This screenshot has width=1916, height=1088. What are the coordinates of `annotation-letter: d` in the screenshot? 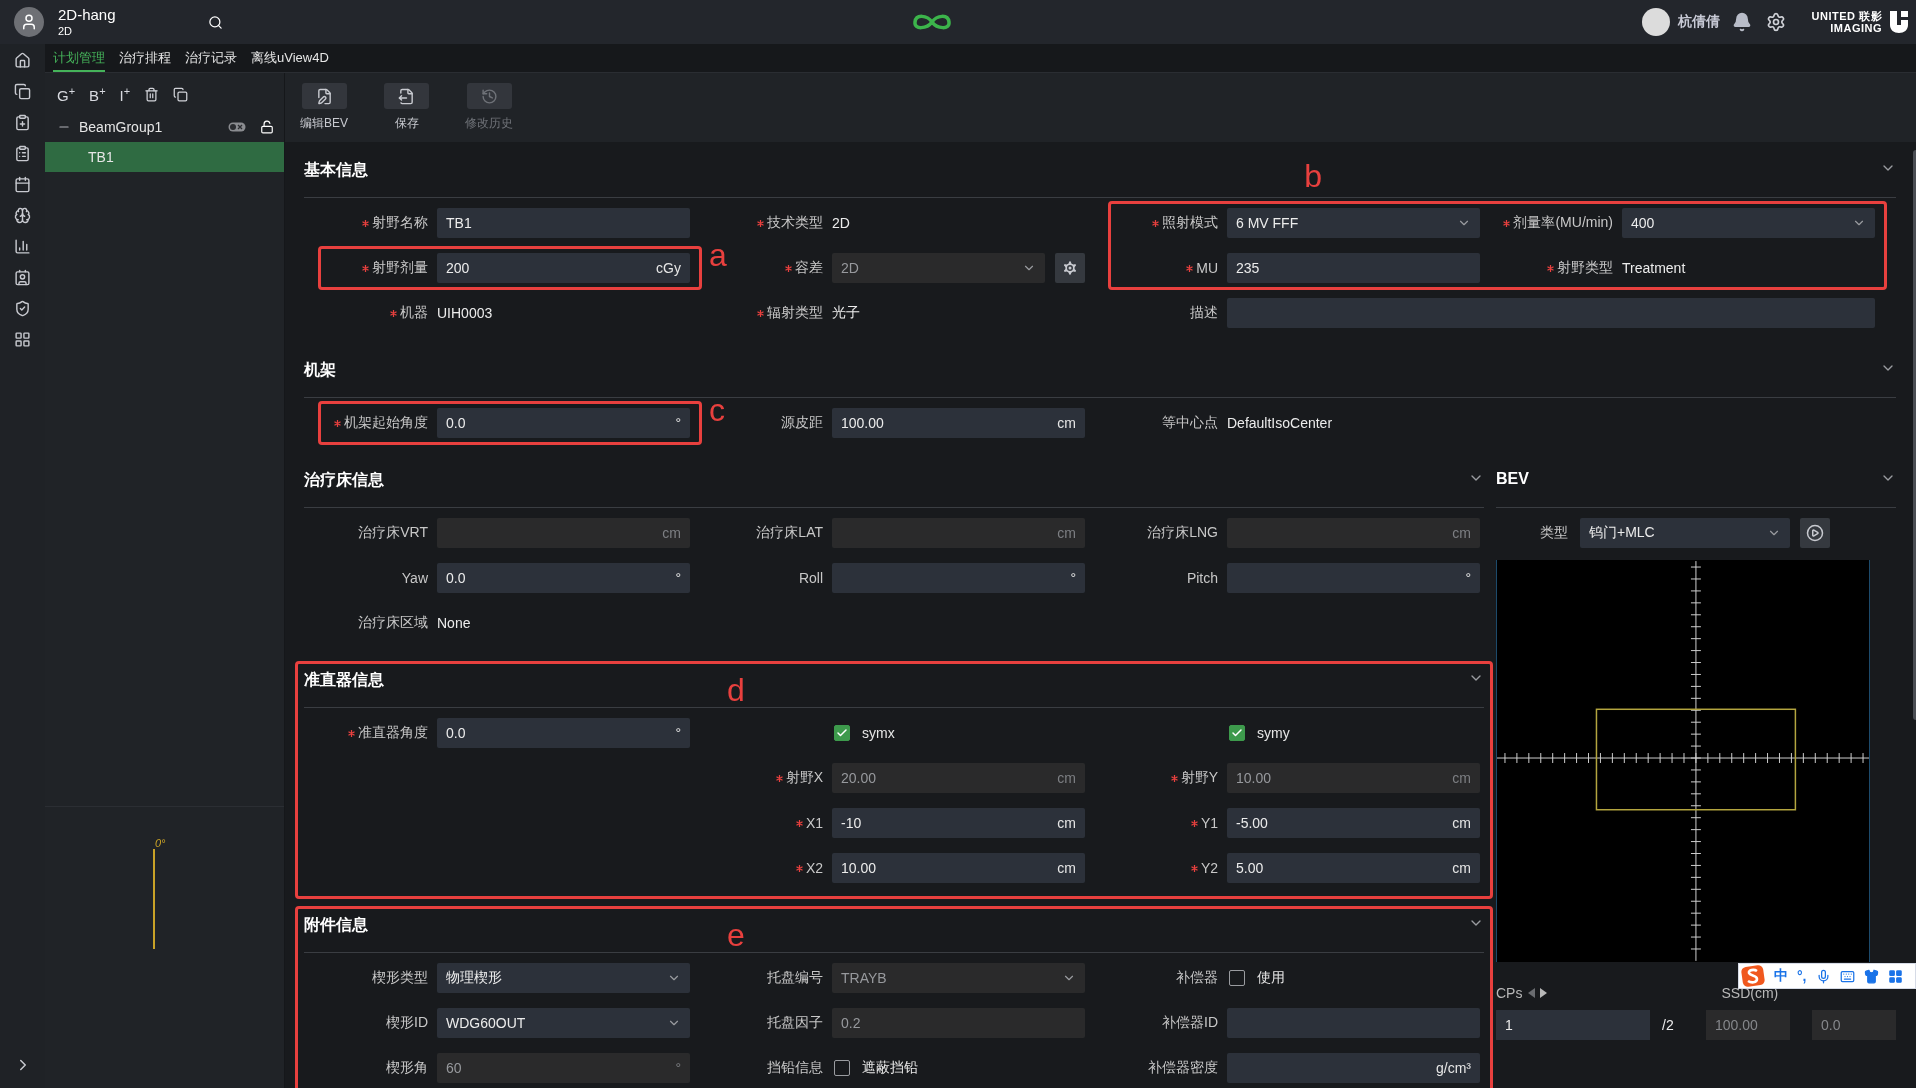 It's located at (736, 690).